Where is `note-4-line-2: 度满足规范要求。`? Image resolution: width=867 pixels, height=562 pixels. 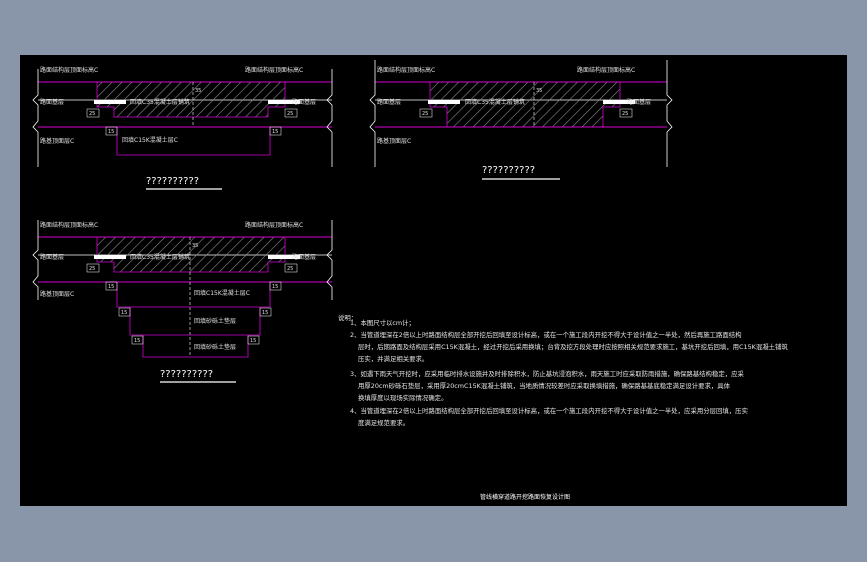
note-4-line-2: 度满足规范要求。 is located at coordinates (383, 422).